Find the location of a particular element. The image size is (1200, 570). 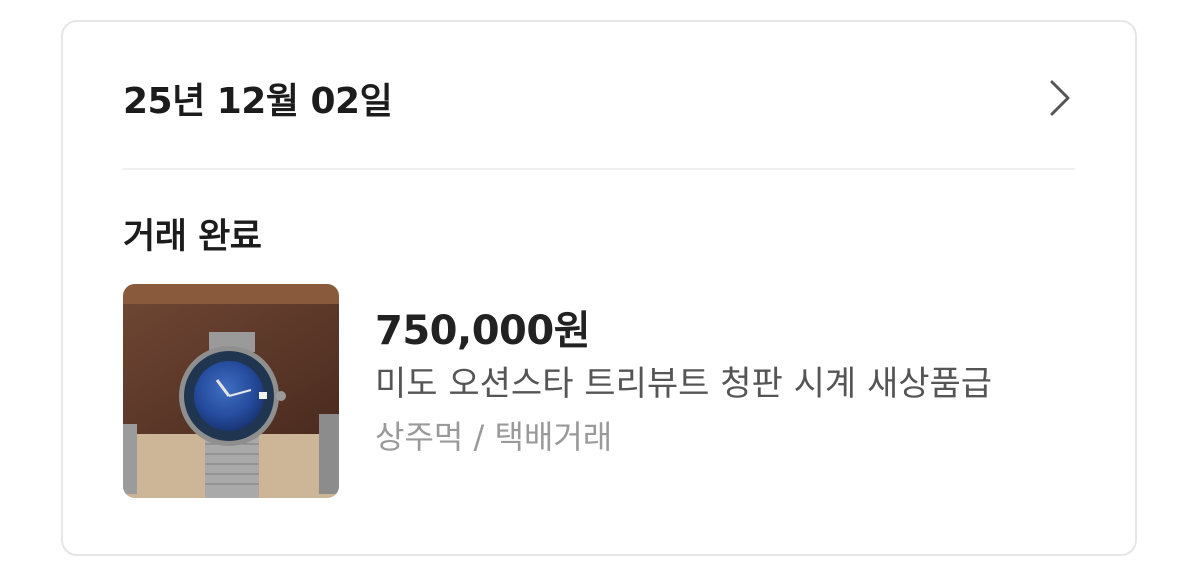

product-price: 750,000원 is located at coordinates (483, 331).